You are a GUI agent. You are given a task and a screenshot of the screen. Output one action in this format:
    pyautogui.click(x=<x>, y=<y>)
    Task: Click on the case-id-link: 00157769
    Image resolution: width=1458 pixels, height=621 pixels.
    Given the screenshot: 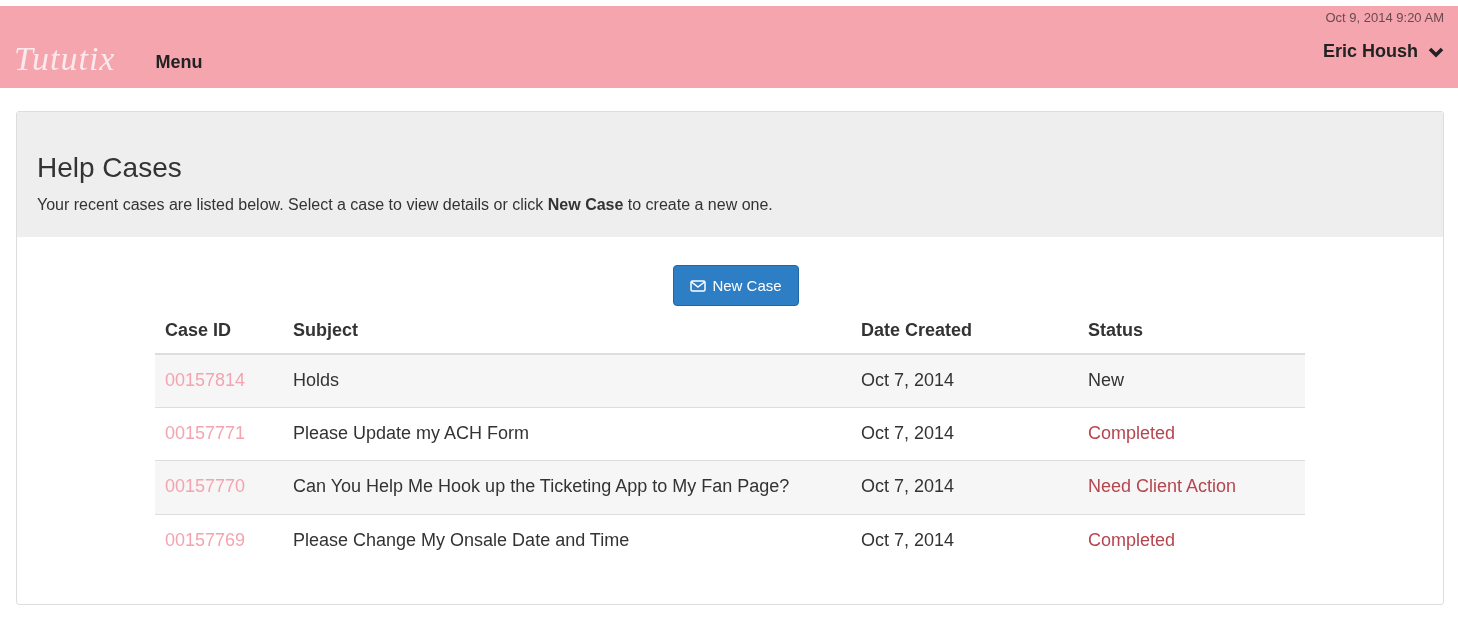 What is the action you would take?
    pyautogui.click(x=205, y=539)
    